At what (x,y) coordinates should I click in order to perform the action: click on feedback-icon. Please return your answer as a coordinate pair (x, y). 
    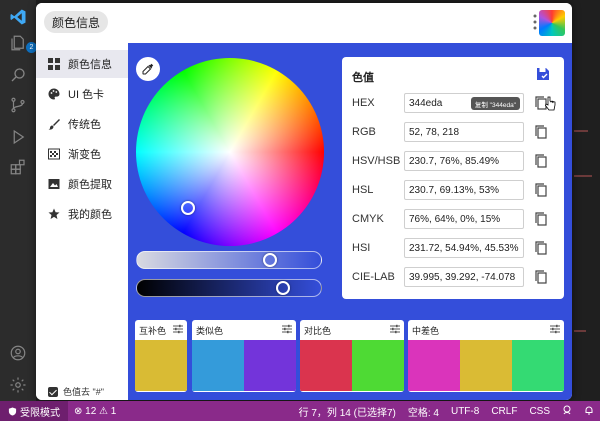
    Looking at the image, I should click on (567, 411).